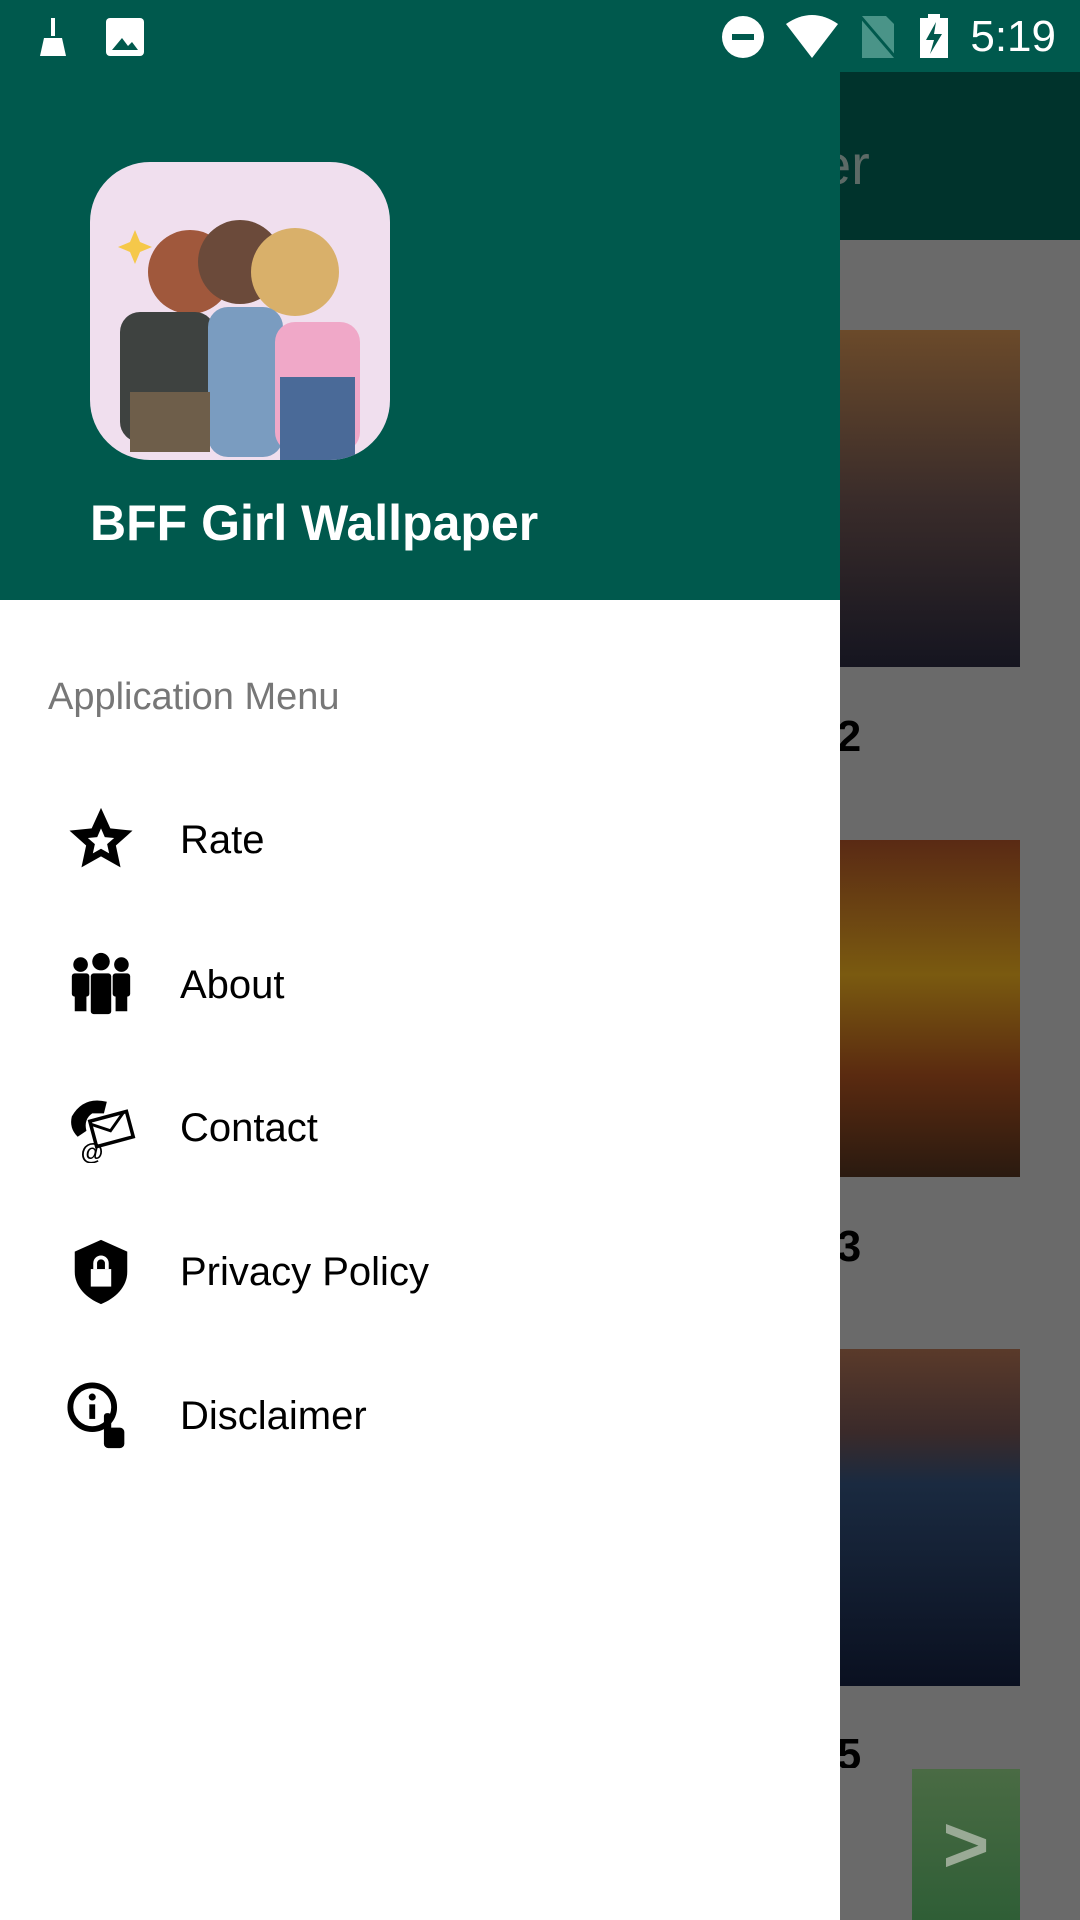  Describe the element at coordinates (1013, 36) in the screenshot. I see `clock: 5:19` at that location.